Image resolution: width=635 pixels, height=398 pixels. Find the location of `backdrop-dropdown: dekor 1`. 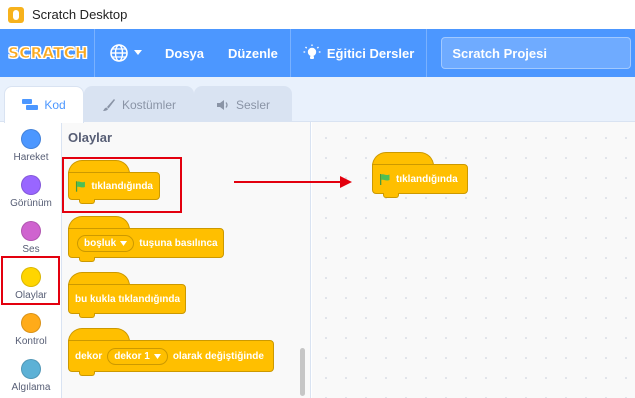

backdrop-dropdown: dekor 1 is located at coordinates (137, 356).